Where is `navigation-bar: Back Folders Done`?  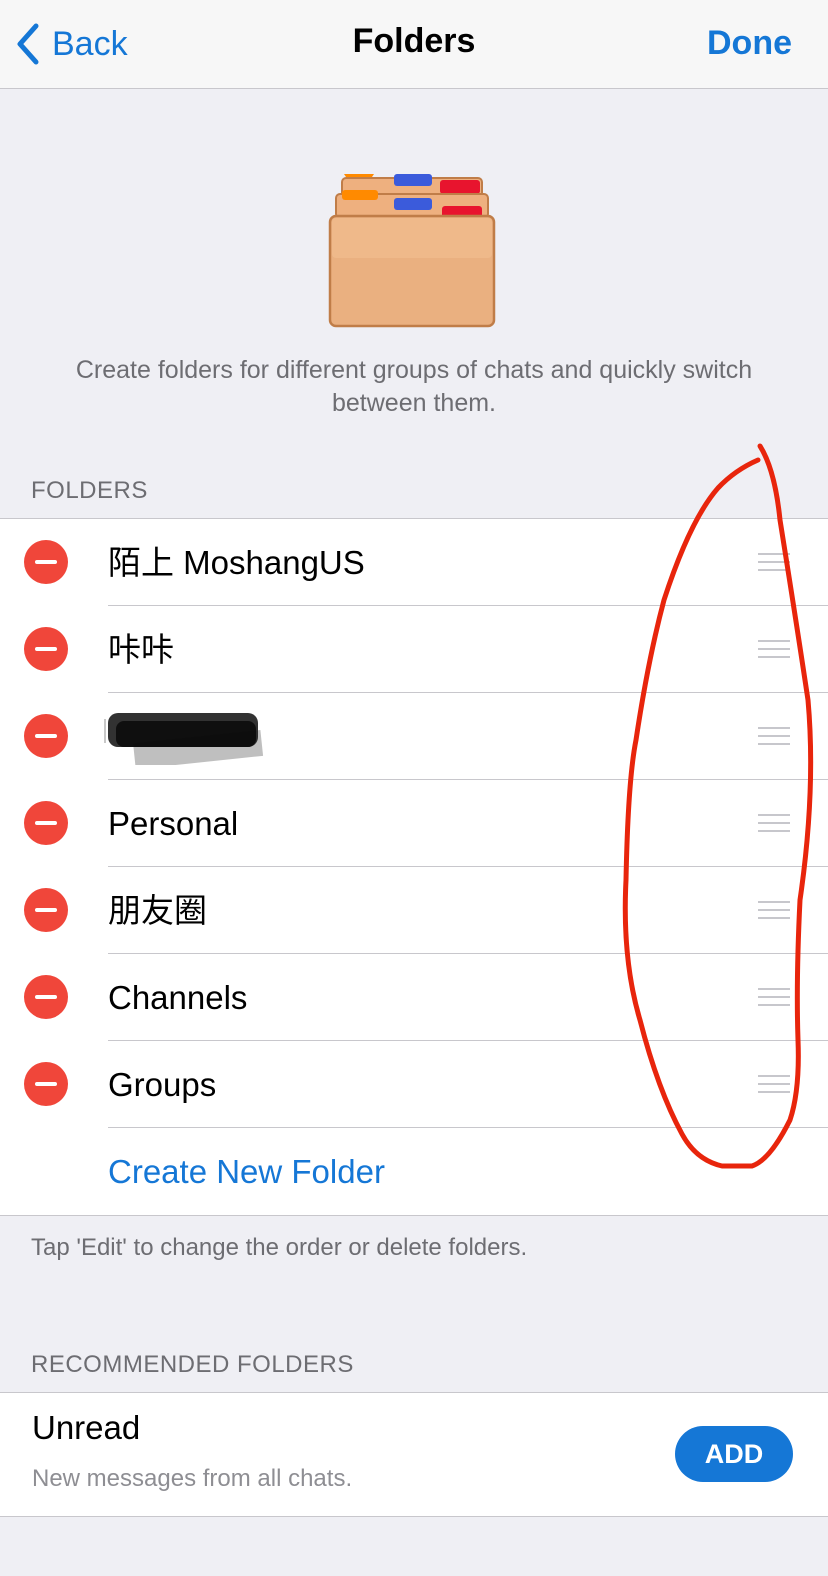
navigation-bar: Back Folders Done is located at coordinates (414, 44).